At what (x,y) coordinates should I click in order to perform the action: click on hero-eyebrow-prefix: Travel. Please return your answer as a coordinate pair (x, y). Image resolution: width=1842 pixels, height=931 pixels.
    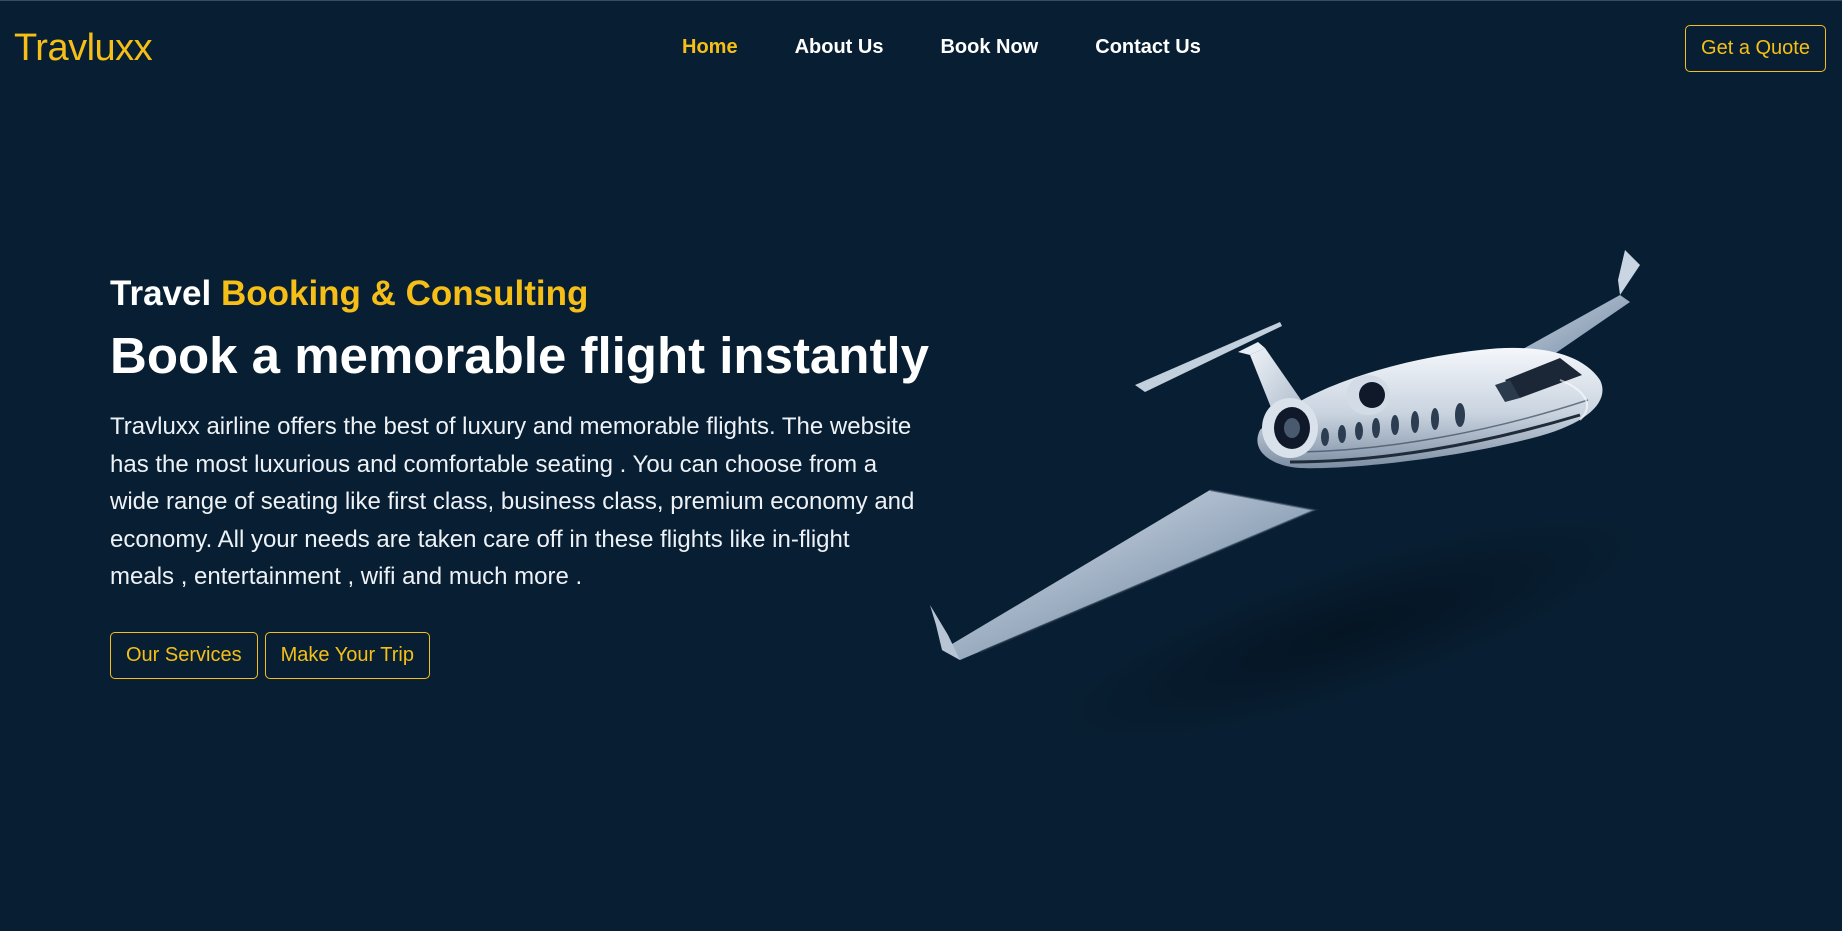
    Looking at the image, I should click on (161, 293).